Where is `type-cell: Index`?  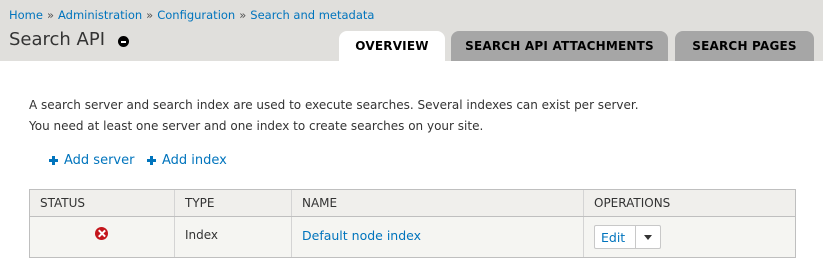 type-cell: Index is located at coordinates (233, 237).